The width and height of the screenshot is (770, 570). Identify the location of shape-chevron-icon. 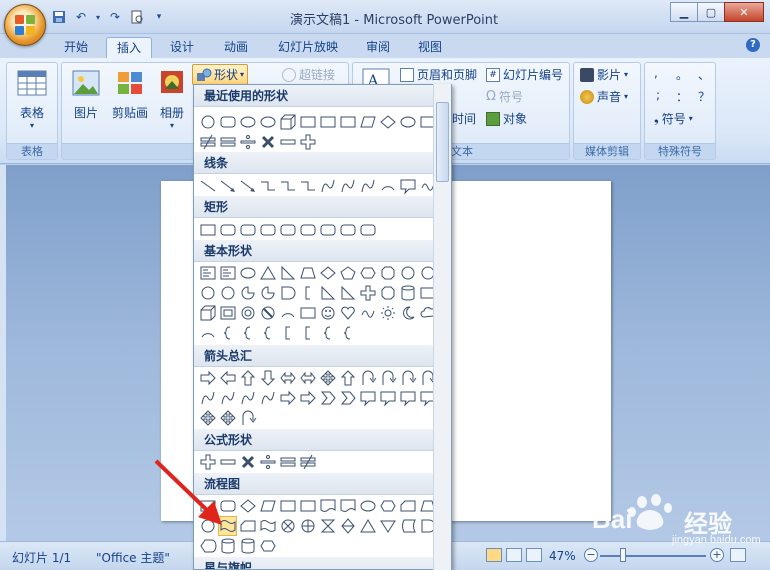
(347, 398).